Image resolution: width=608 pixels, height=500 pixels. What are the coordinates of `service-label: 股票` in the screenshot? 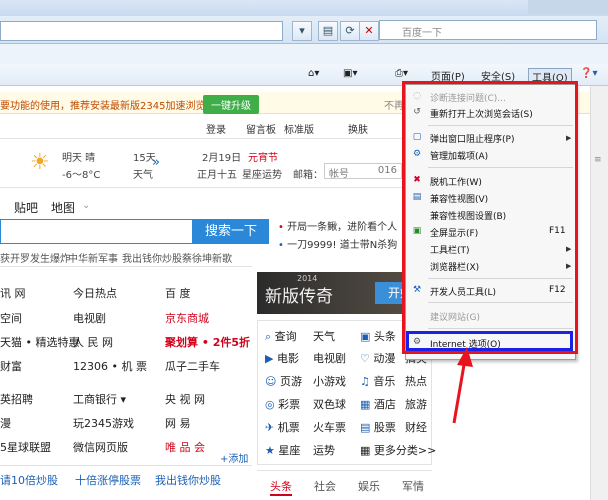 It's located at (385, 427).